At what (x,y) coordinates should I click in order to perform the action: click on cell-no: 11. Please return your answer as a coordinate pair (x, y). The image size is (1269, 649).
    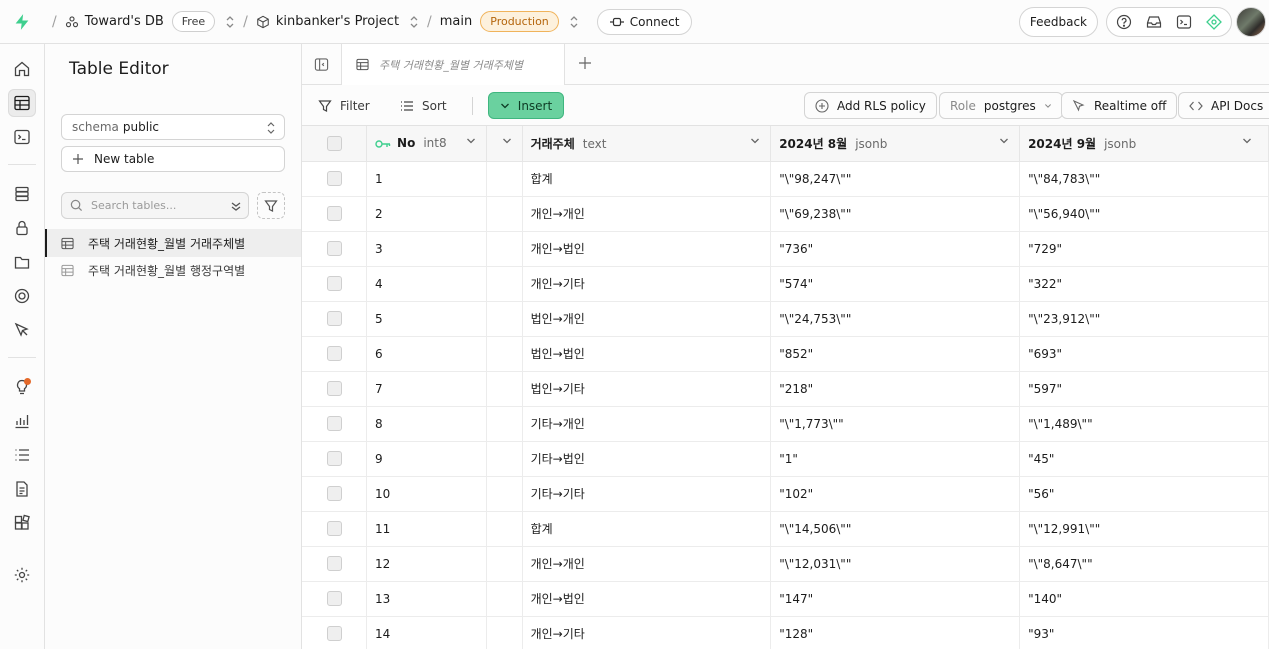
    Looking at the image, I should click on (426, 529).